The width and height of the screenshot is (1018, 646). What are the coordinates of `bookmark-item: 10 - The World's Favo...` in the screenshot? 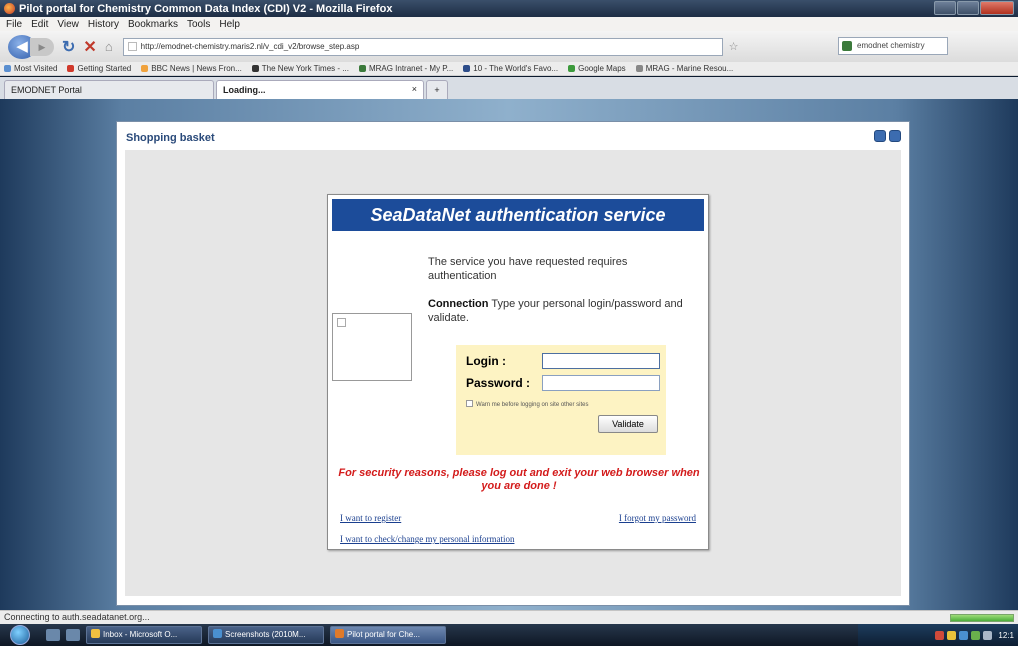 It's located at (510, 68).